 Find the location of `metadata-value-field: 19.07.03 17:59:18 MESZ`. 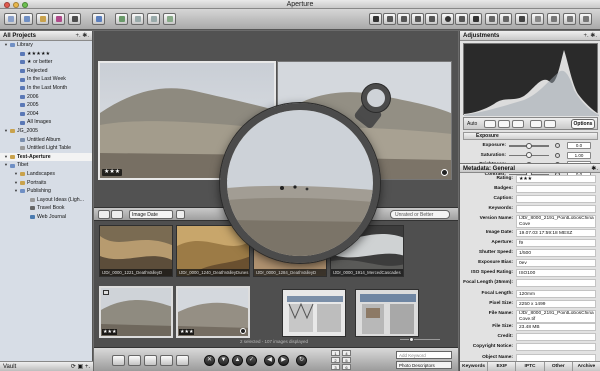

metadata-value-field: 19.07.03 17:59:18 MESZ is located at coordinates (556, 232).